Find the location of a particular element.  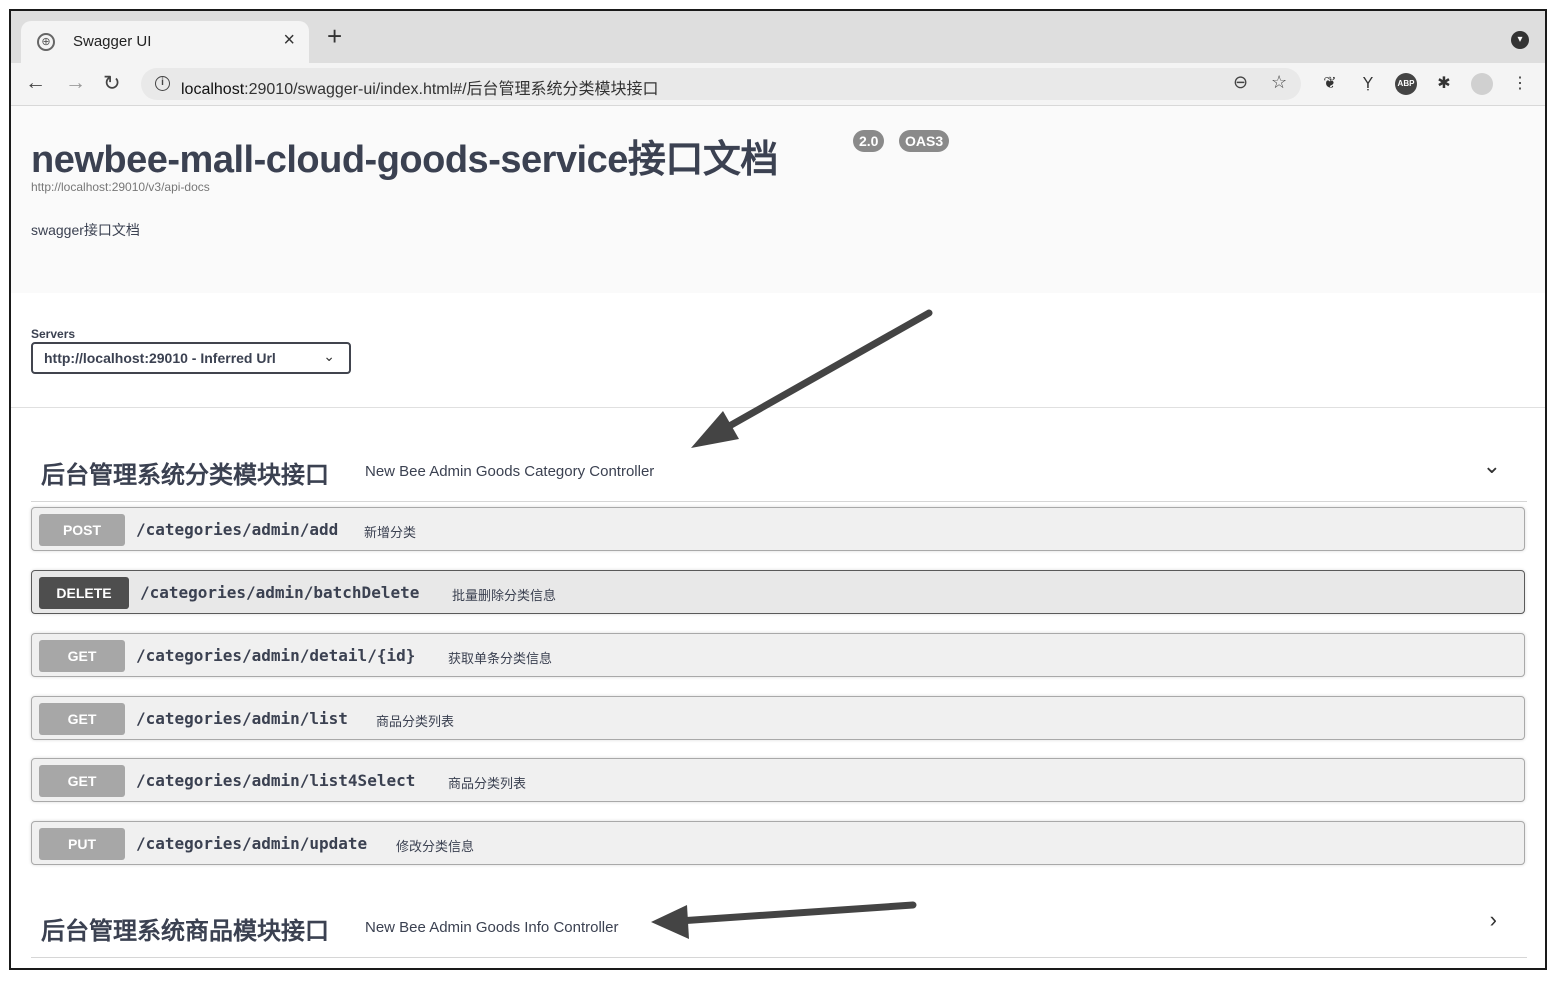

chevron-right-icon: › is located at coordinates (1493, 920).